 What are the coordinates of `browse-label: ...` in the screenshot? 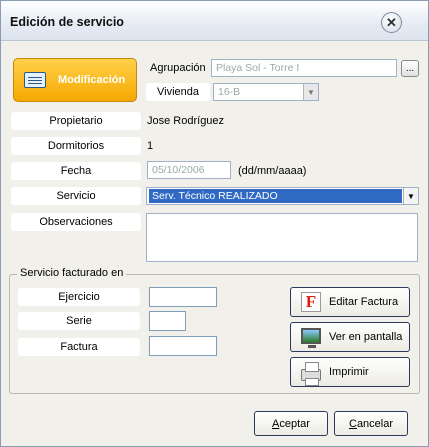 It's located at (410, 68).